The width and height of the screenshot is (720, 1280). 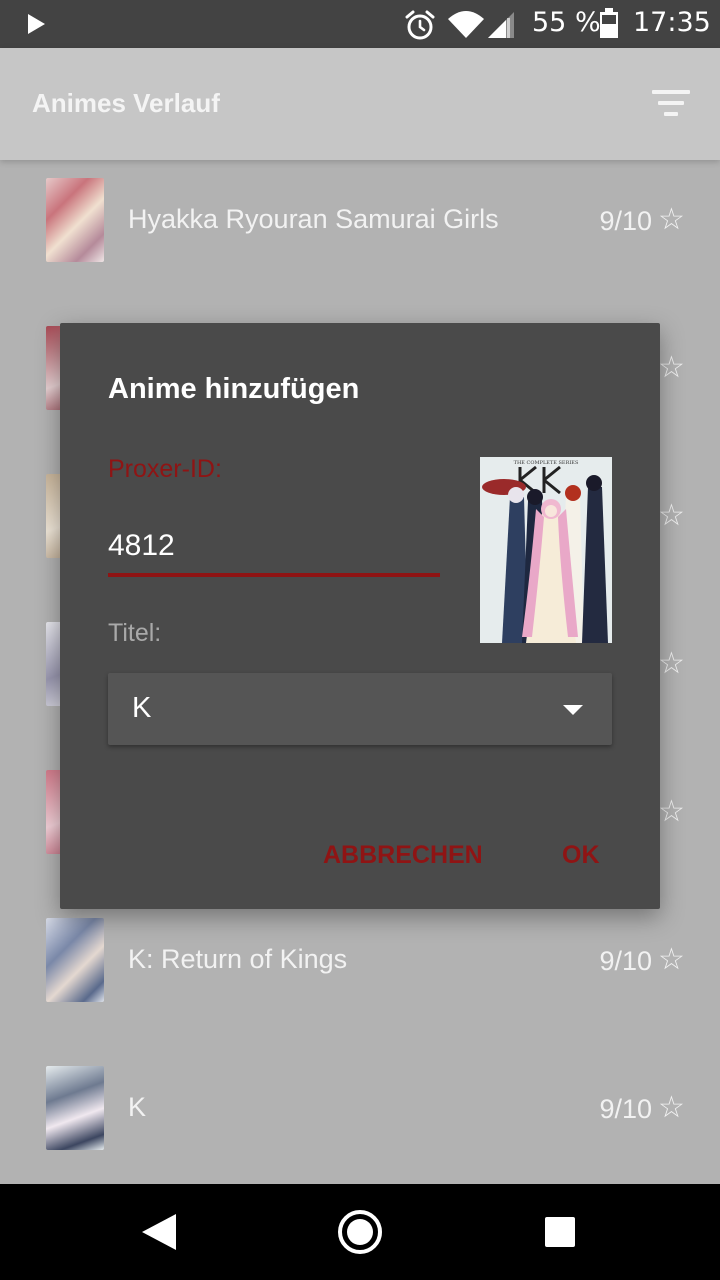 I want to click on list-item-title: K: Return of Kings, so click(x=238, y=959).